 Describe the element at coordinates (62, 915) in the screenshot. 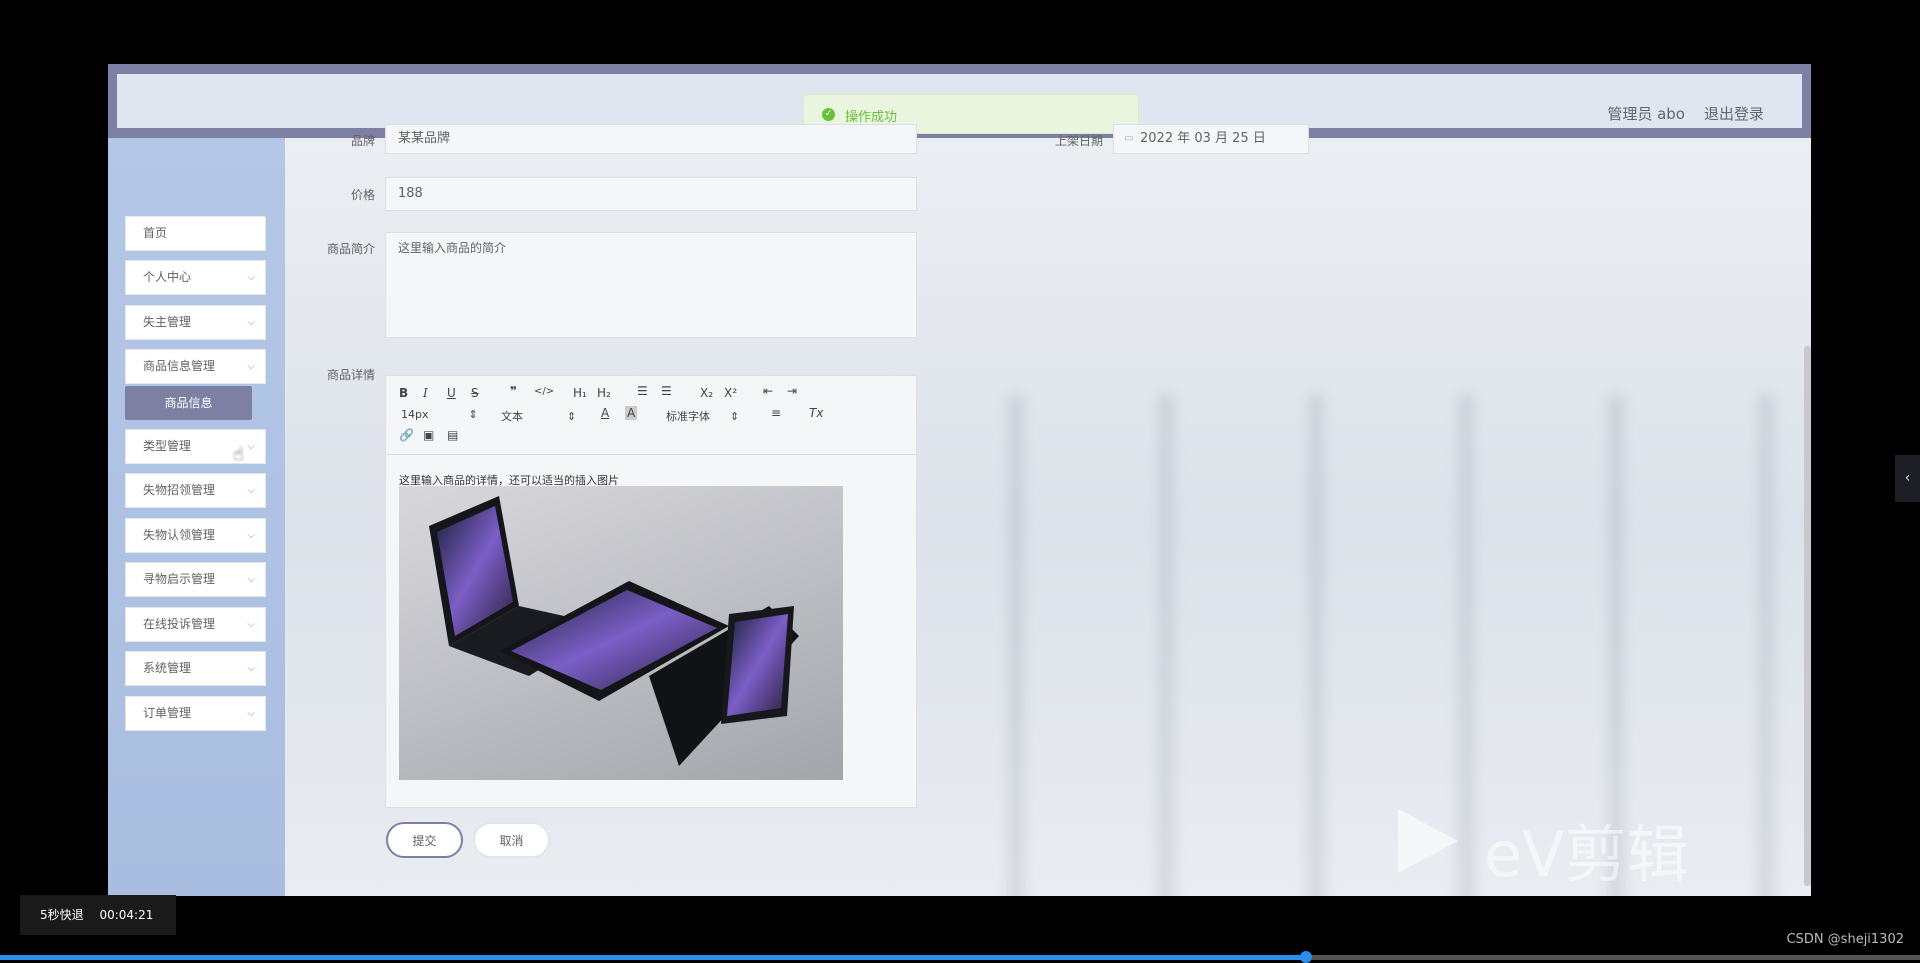

I see `fast-back-label: 5秒快退` at that location.